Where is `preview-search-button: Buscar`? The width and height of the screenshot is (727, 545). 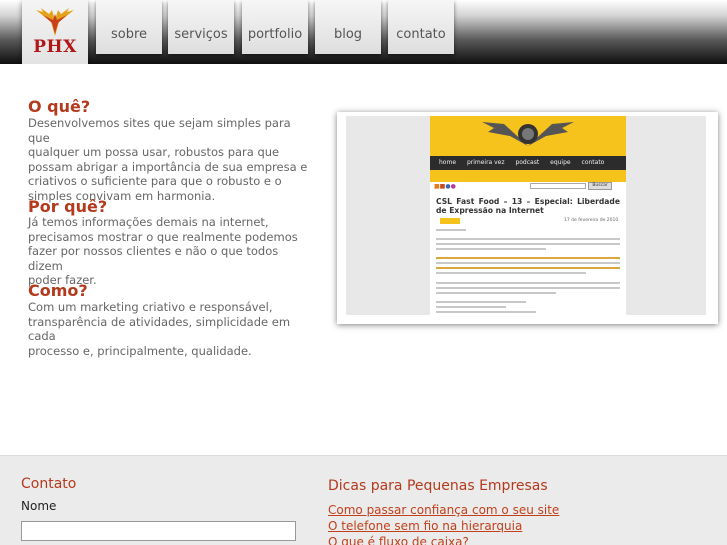
preview-search-button: Buscar is located at coordinates (600, 186).